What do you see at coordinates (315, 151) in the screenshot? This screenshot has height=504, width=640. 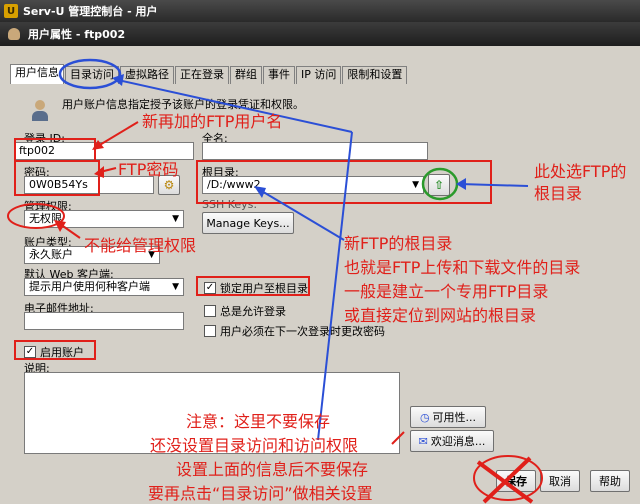 I see `full-name-input` at bounding box center [315, 151].